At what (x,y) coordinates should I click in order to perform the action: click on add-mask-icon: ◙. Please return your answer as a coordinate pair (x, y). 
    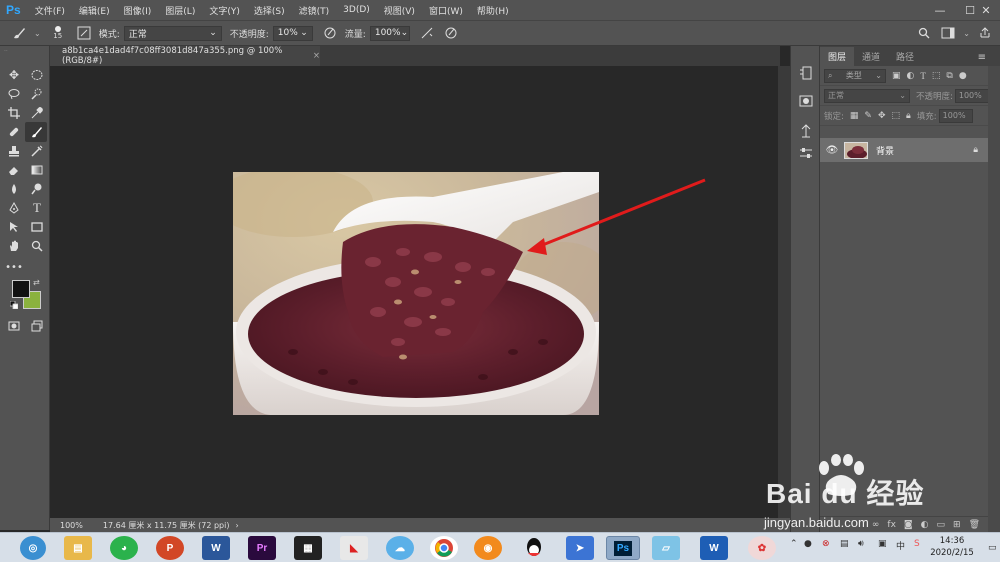
    Looking at the image, I should click on (908, 525).